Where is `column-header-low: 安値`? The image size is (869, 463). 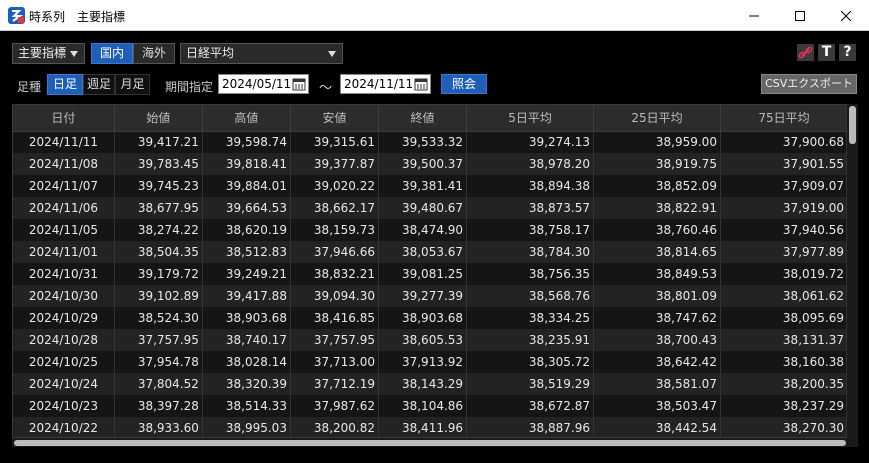 column-header-low: 安値 is located at coordinates (335, 118).